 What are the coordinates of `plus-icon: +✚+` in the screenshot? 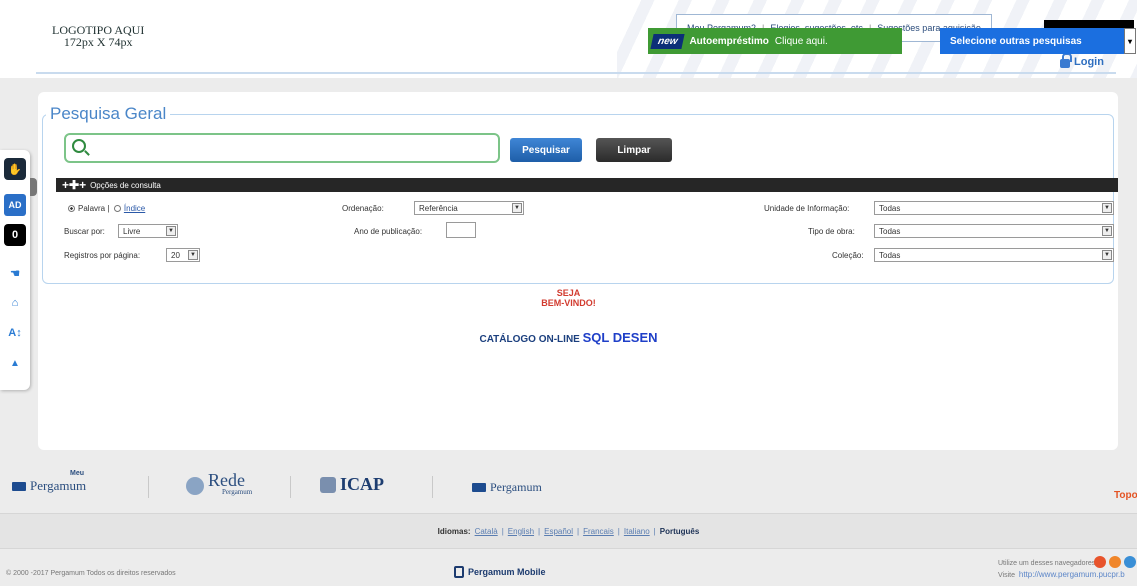 It's located at (74, 185).